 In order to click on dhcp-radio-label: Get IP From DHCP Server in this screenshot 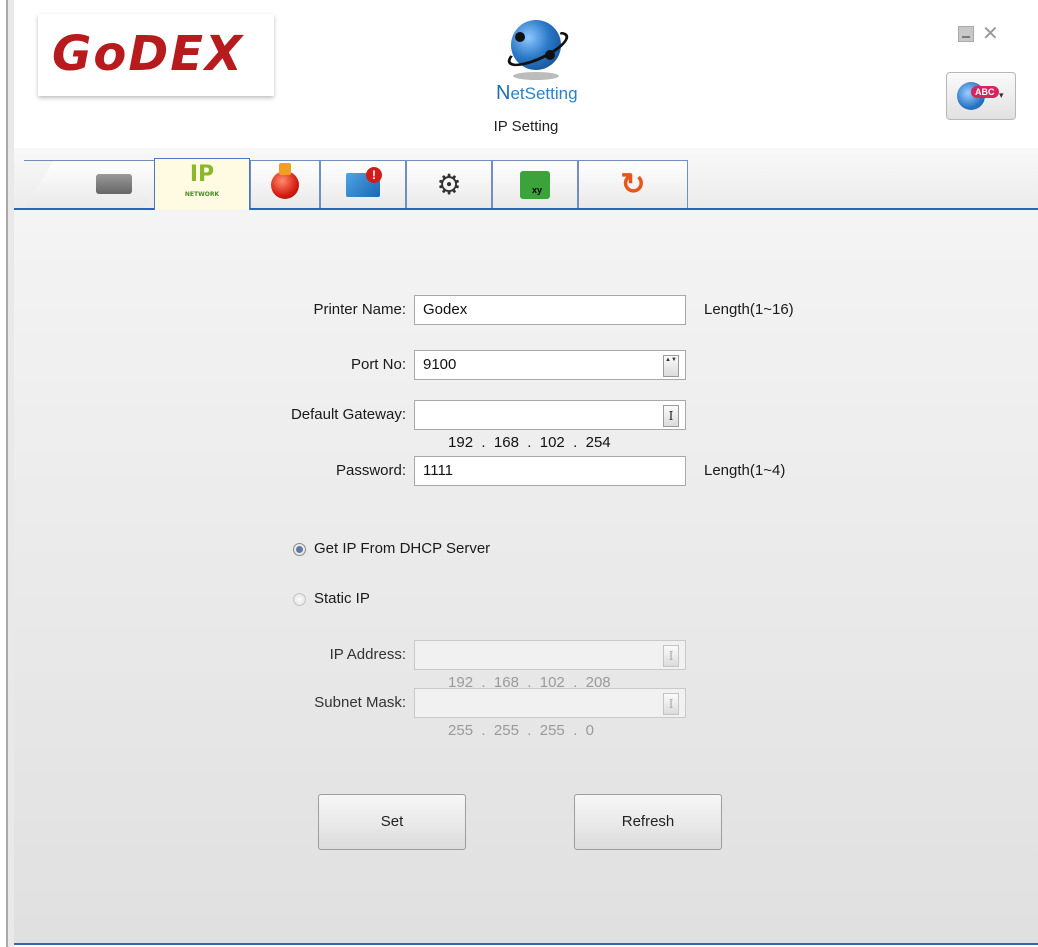, I will do `click(402, 549)`.